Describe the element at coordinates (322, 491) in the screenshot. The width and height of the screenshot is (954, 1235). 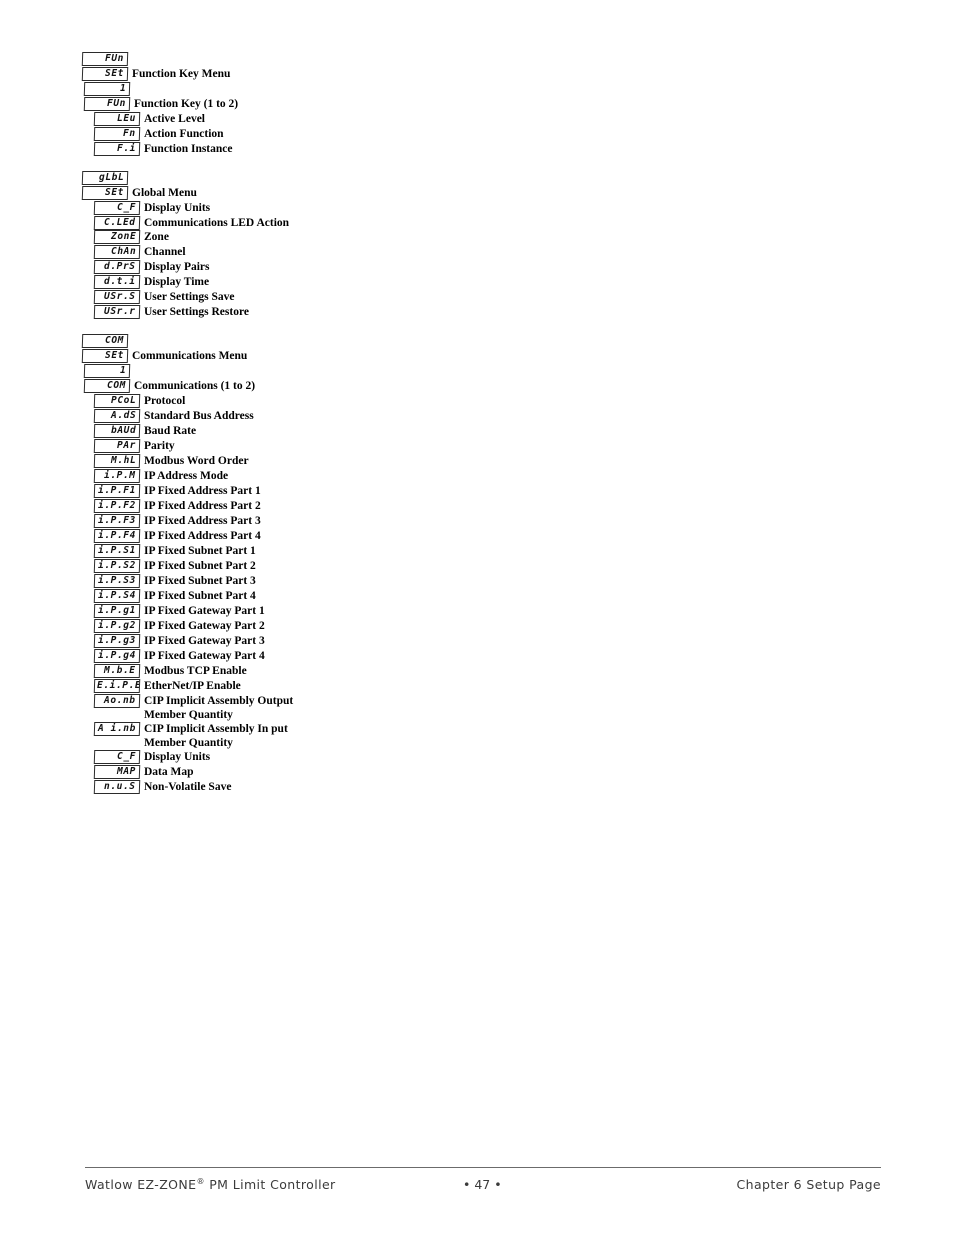
I see `menu-row: i.P.F1 IP Fixed Address Part 1` at that location.